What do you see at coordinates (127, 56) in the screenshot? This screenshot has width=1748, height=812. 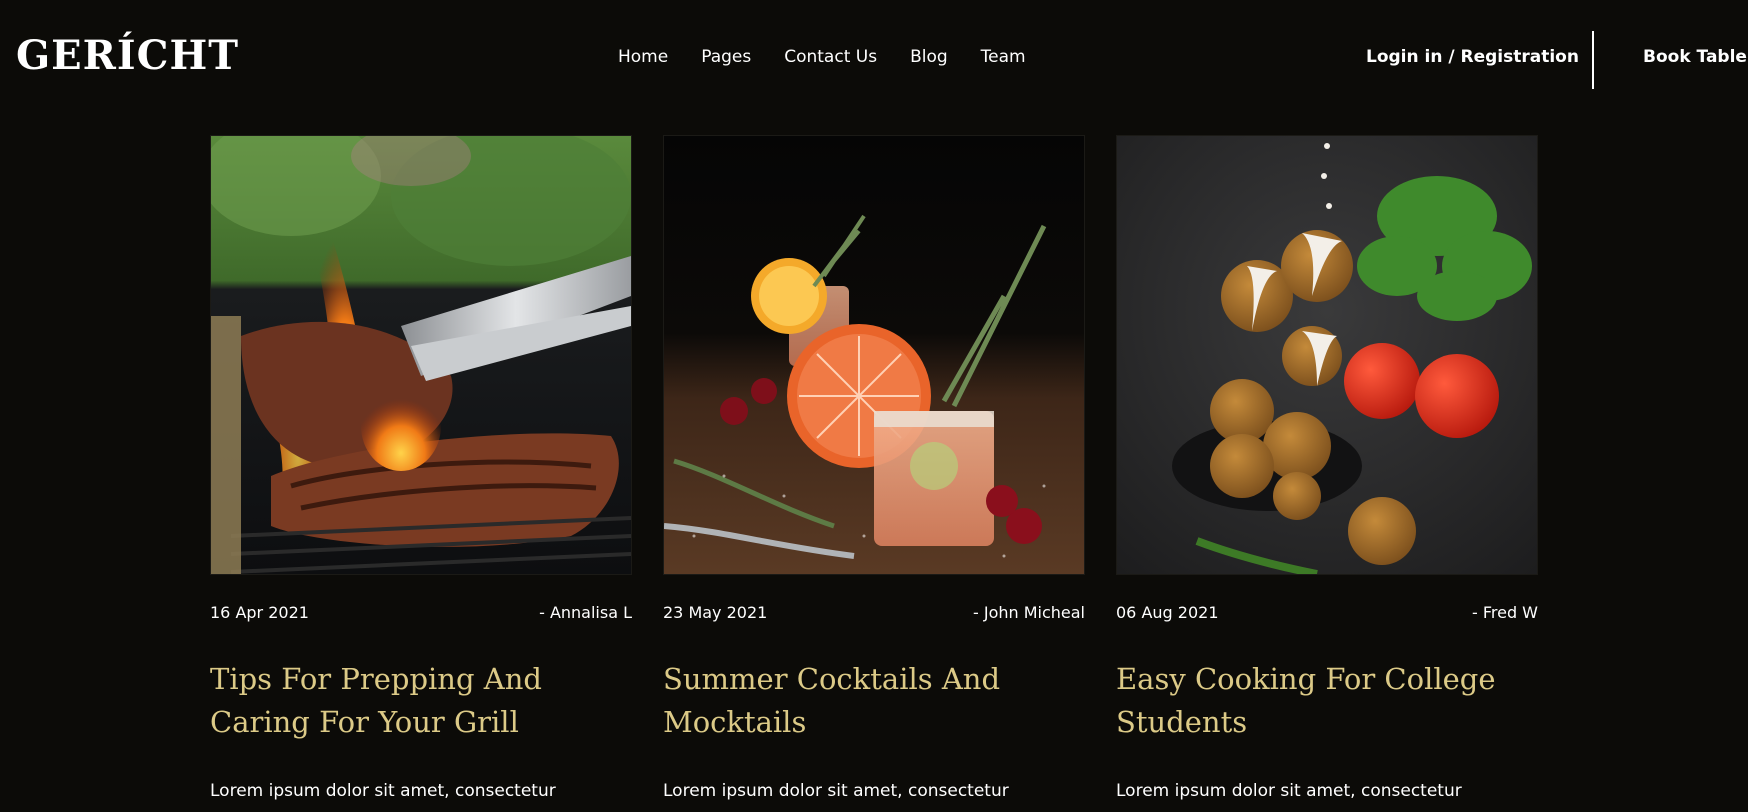 I see `logo: GERÍCHT` at bounding box center [127, 56].